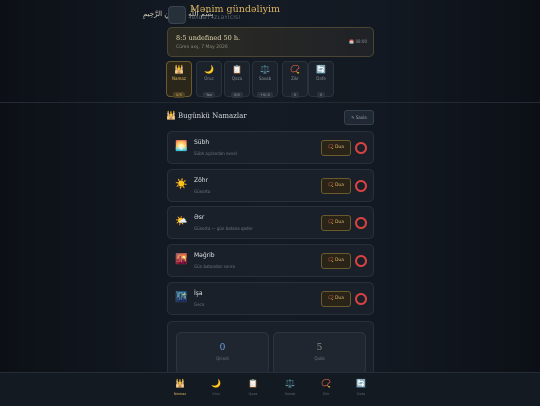 This screenshot has width=540, height=406. I want to click on save-button: ✎ Saxla, so click(359, 117).